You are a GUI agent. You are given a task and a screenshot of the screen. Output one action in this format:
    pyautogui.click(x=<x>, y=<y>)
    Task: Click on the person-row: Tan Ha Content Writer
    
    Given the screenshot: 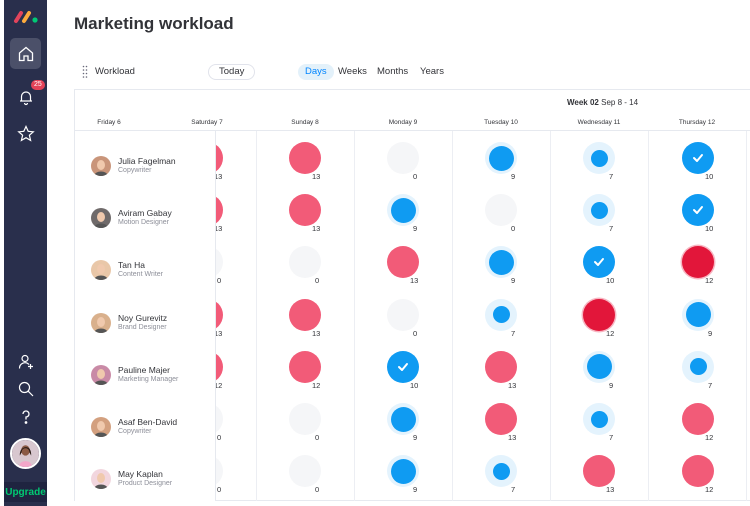 What is the action you would take?
    pyautogui.click(x=153, y=271)
    